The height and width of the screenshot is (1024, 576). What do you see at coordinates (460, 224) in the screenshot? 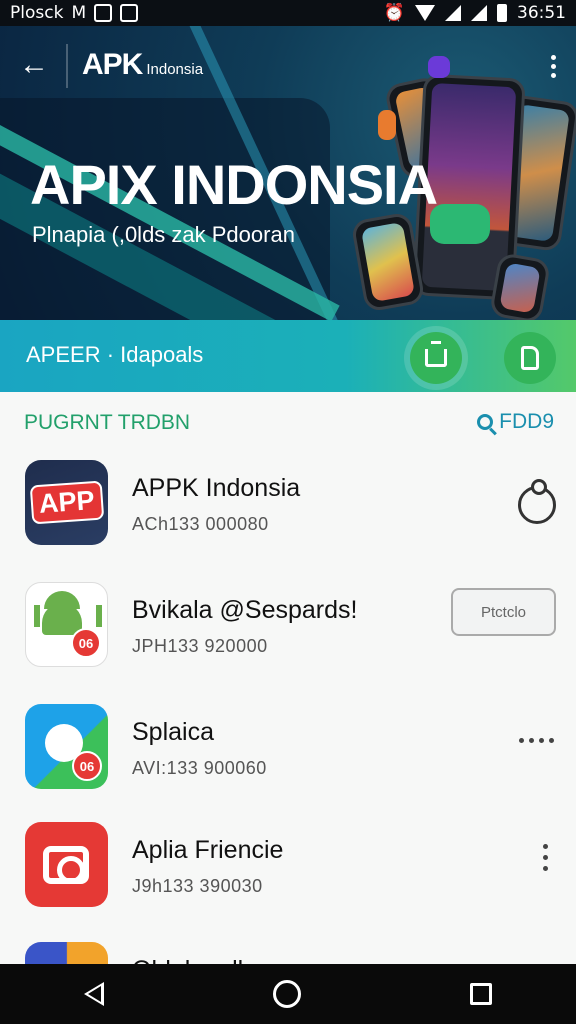
I see `chat-bubble-icon` at bounding box center [460, 224].